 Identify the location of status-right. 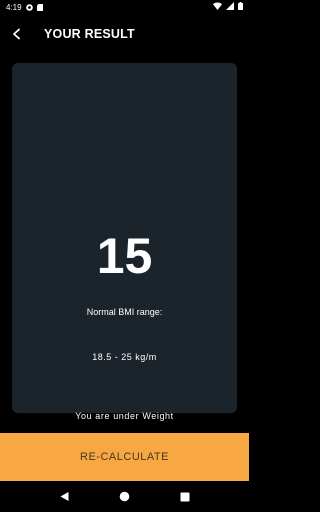
(228, 7).